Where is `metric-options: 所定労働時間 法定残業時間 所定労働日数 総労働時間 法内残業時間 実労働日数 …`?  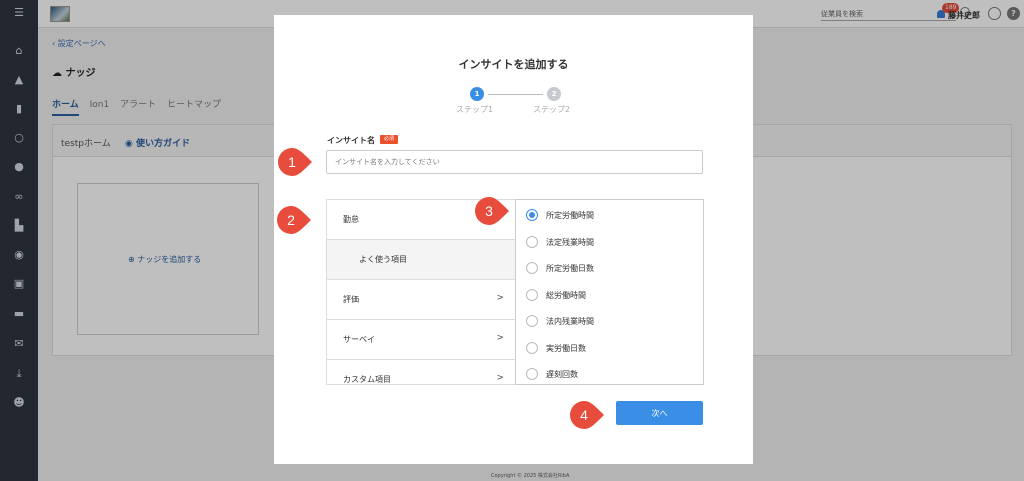
metric-options: 所定労働時間 法定残業時間 所定労働日数 総労働時間 法内残業時間 実労働日数 … is located at coordinates (609, 292).